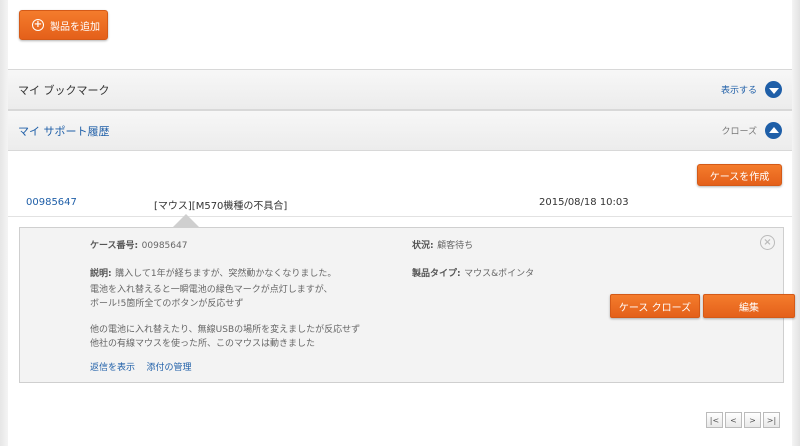  I want to click on first-page-button: |<, so click(714, 420).